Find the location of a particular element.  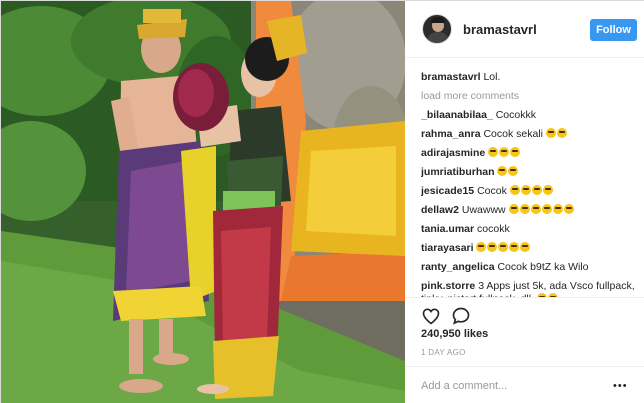

comment-username: ranty_angelica is located at coordinates (458, 267).